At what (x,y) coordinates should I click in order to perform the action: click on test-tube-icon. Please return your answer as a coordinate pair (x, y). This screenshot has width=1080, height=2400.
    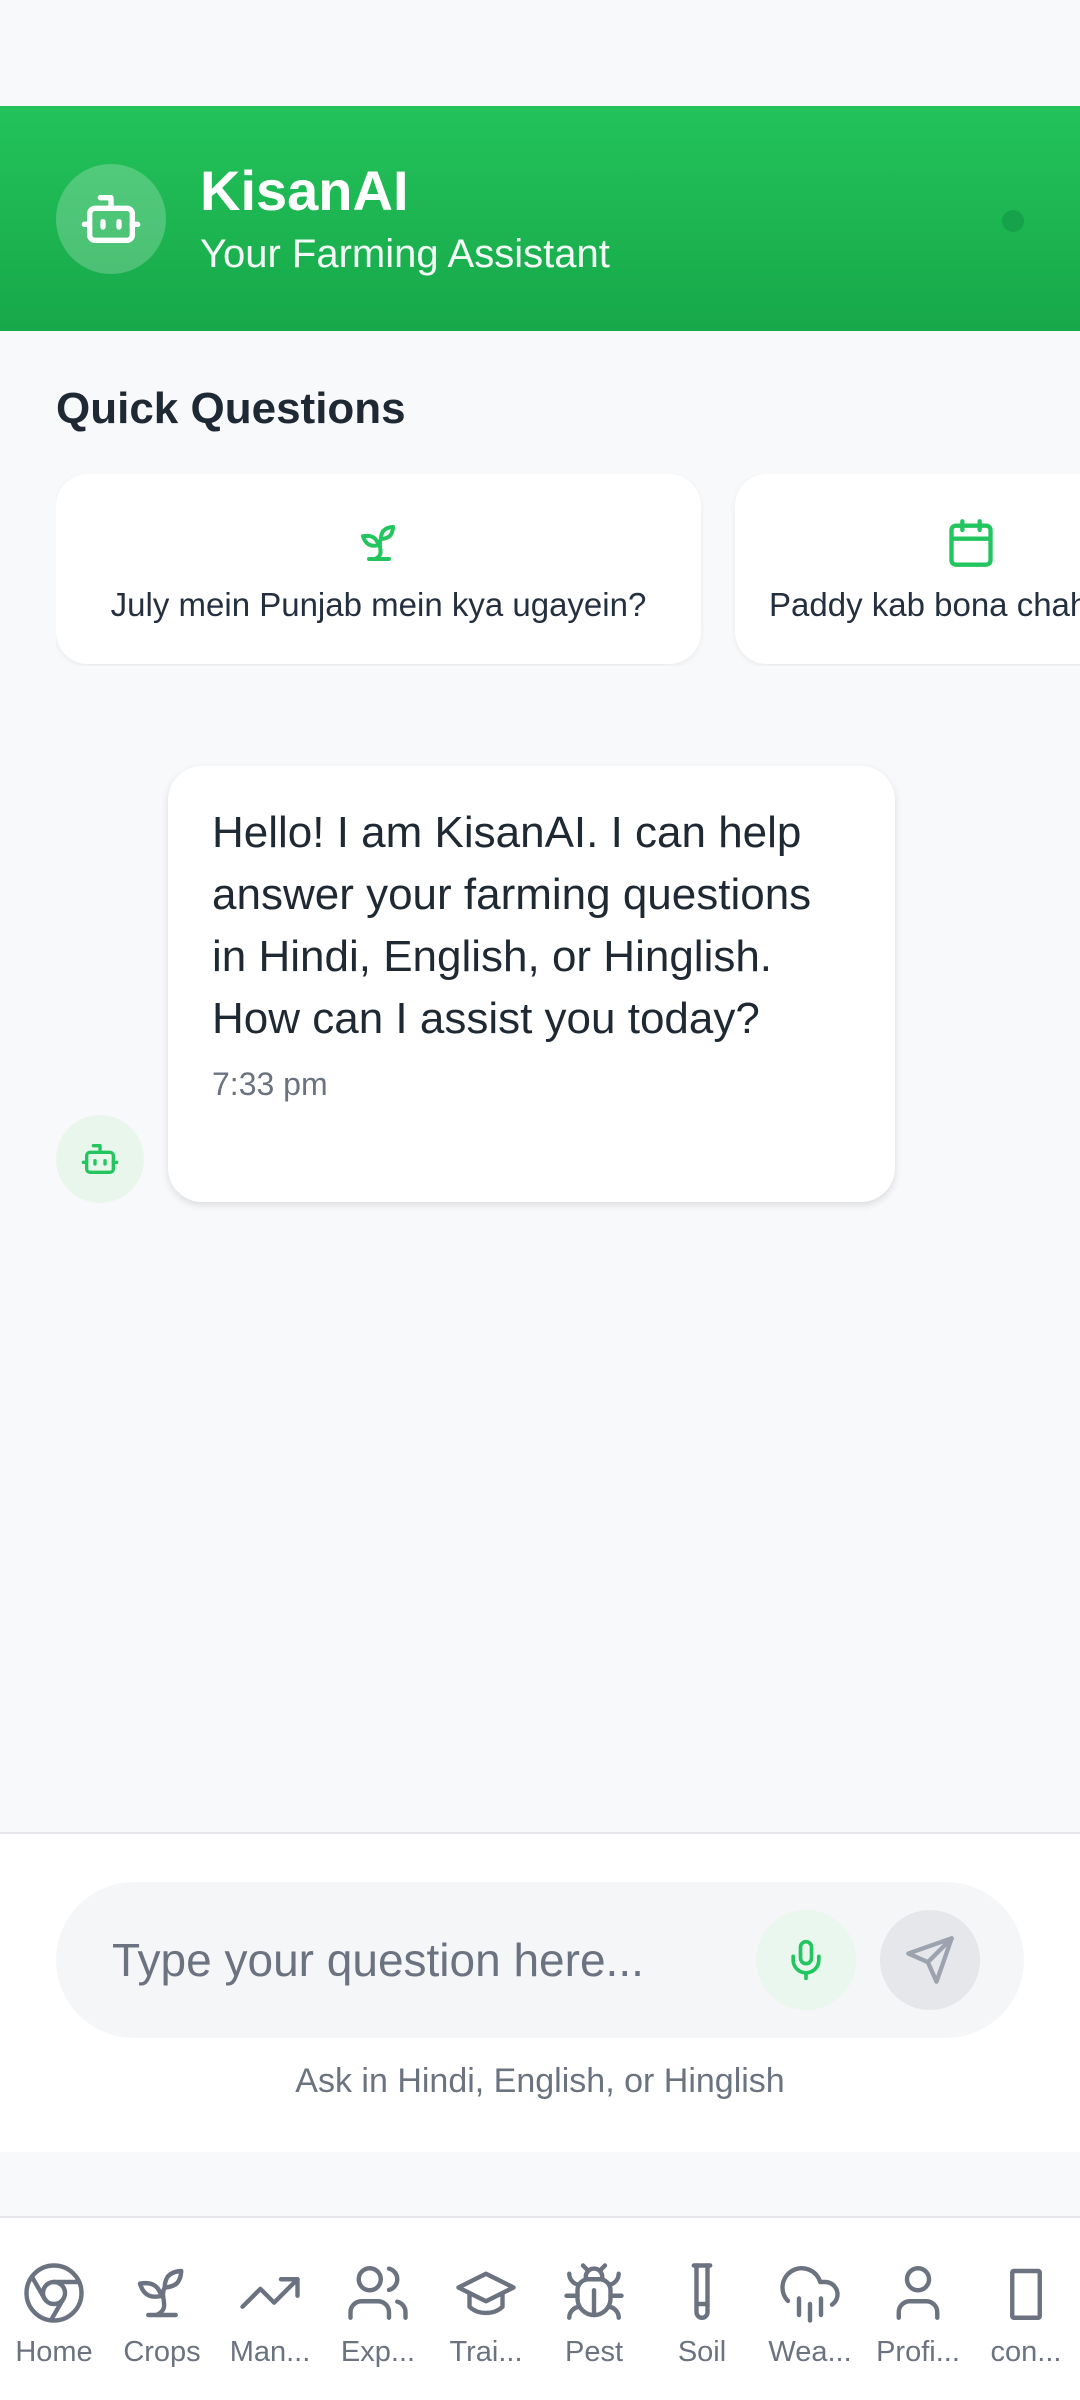
    Looking at the image, I should click on (702, 2291).